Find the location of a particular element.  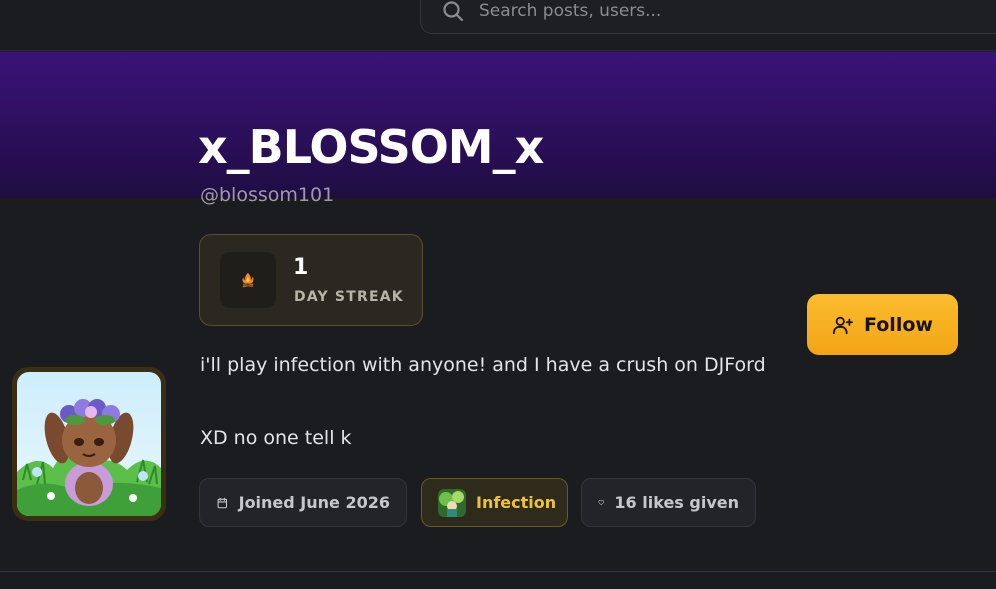

search-box is located at coordinates (708, 17).